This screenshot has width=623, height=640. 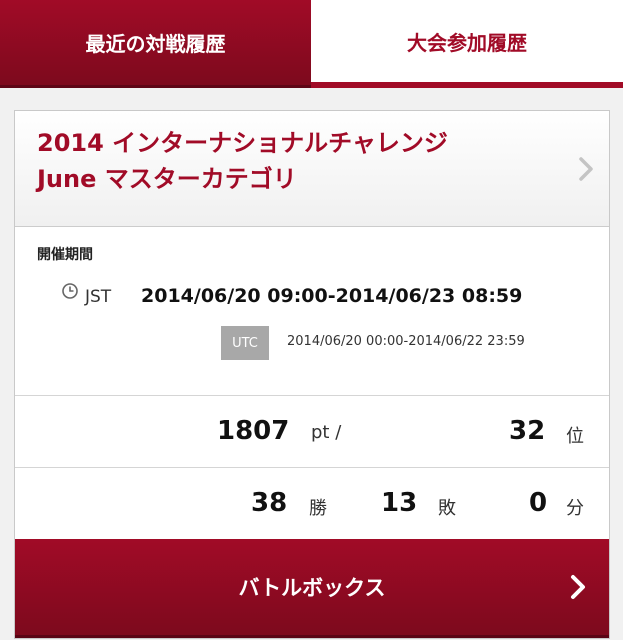 What do you see at coordinates (98, 297) in the screenshot?
I see `jst-label: JST` at bounding box center [98, 297].